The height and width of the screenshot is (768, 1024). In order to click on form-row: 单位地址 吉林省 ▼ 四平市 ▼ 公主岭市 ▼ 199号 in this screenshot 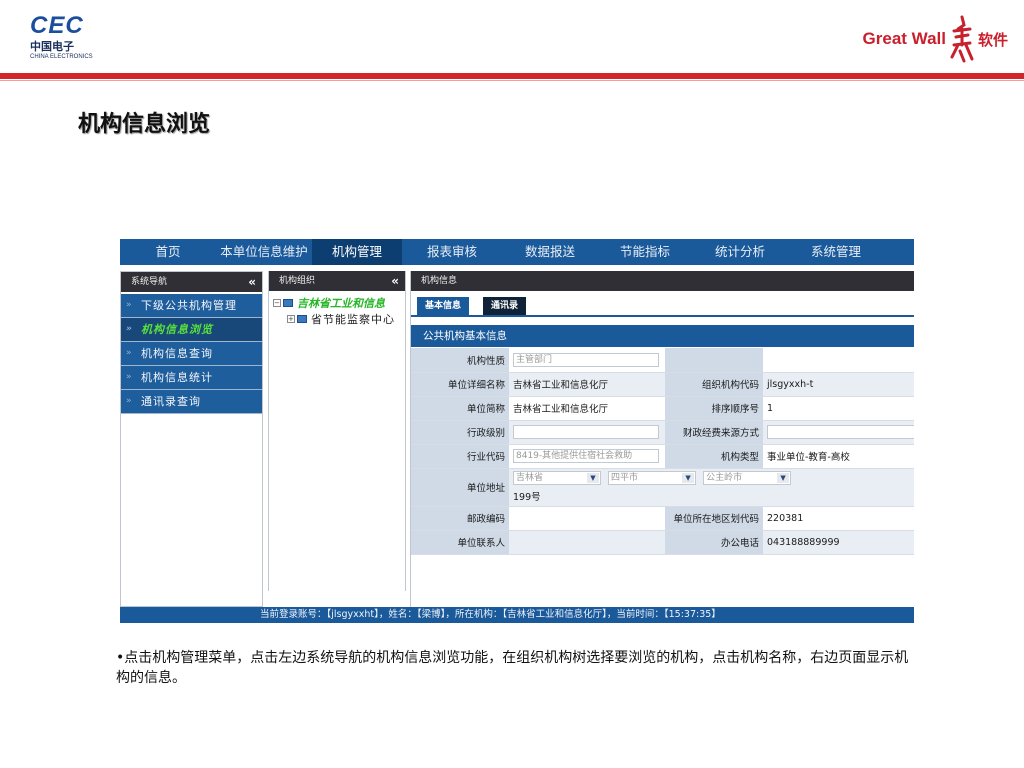, I will do `click(662, 487)`.